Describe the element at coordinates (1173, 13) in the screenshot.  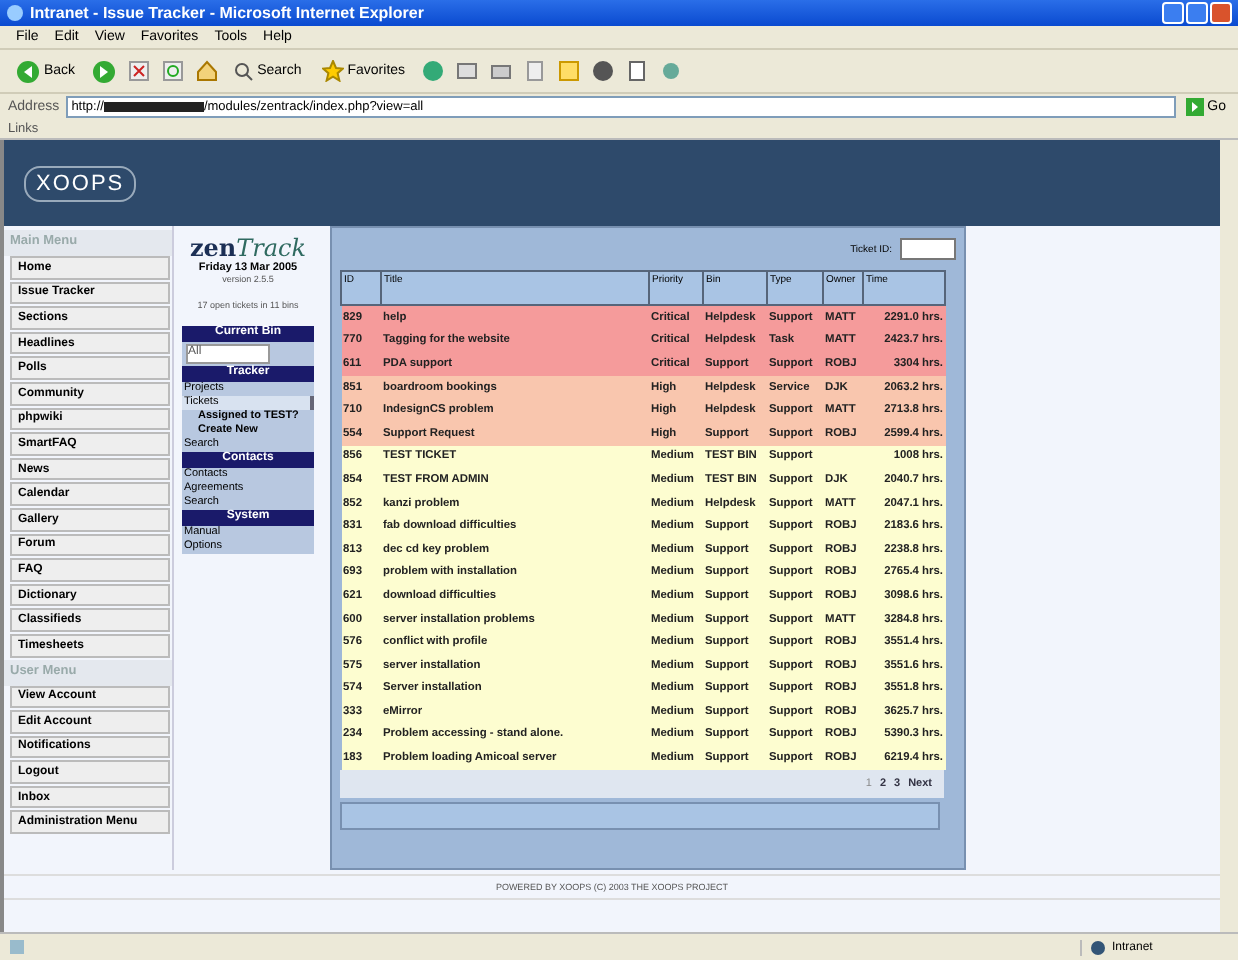
I see `minimize-button` at that location.